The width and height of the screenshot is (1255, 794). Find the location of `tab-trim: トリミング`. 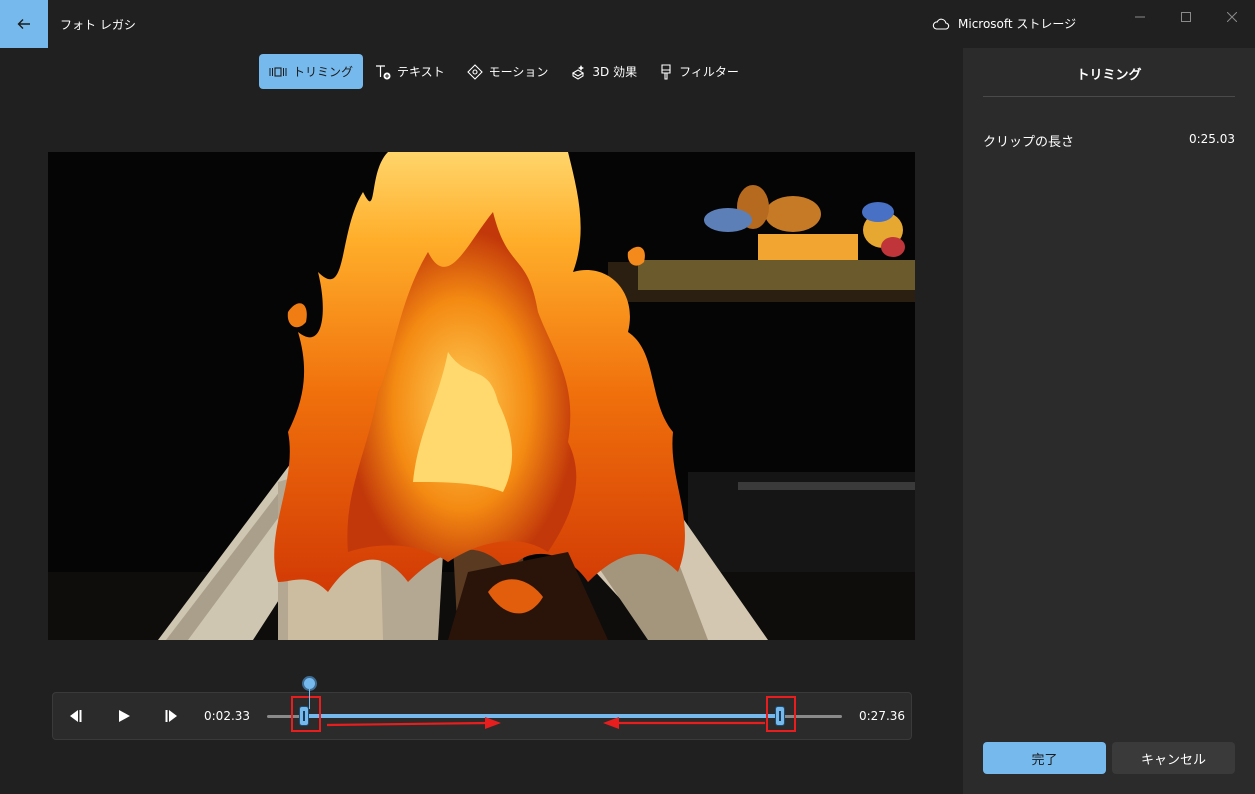

tab-trim: トリミング is located at coordinates (311, 71).